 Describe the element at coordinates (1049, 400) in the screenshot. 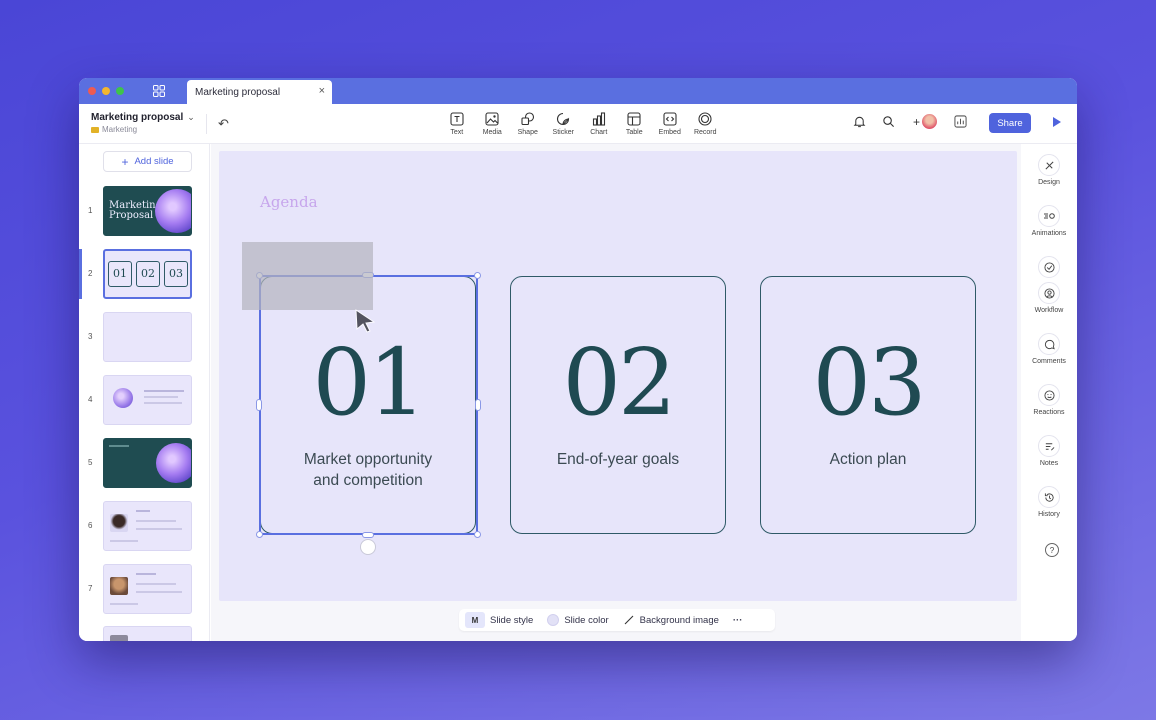

I see `sidebar-item-reactions: Reactions` at that location.